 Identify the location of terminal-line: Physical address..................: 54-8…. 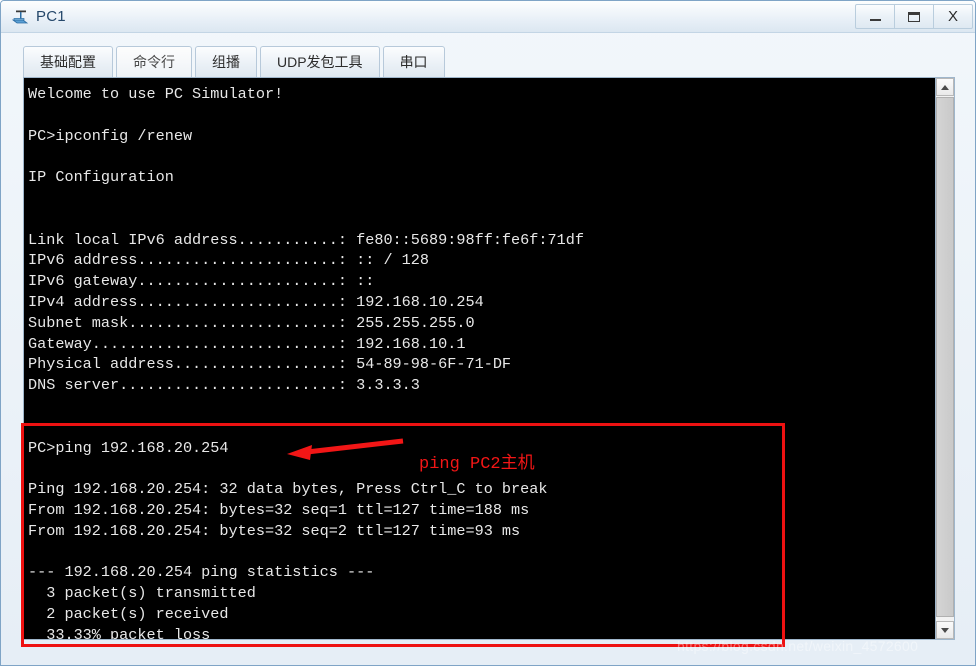
(270, 364).